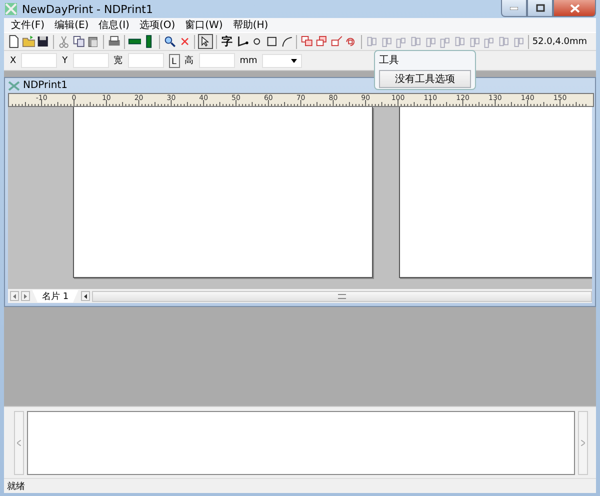 This screenshot has height=496, width=600. What do you see at coordinates (282, 61) in the screenshot?
I see `unit-dropdown` at bounding box center [282, 61].